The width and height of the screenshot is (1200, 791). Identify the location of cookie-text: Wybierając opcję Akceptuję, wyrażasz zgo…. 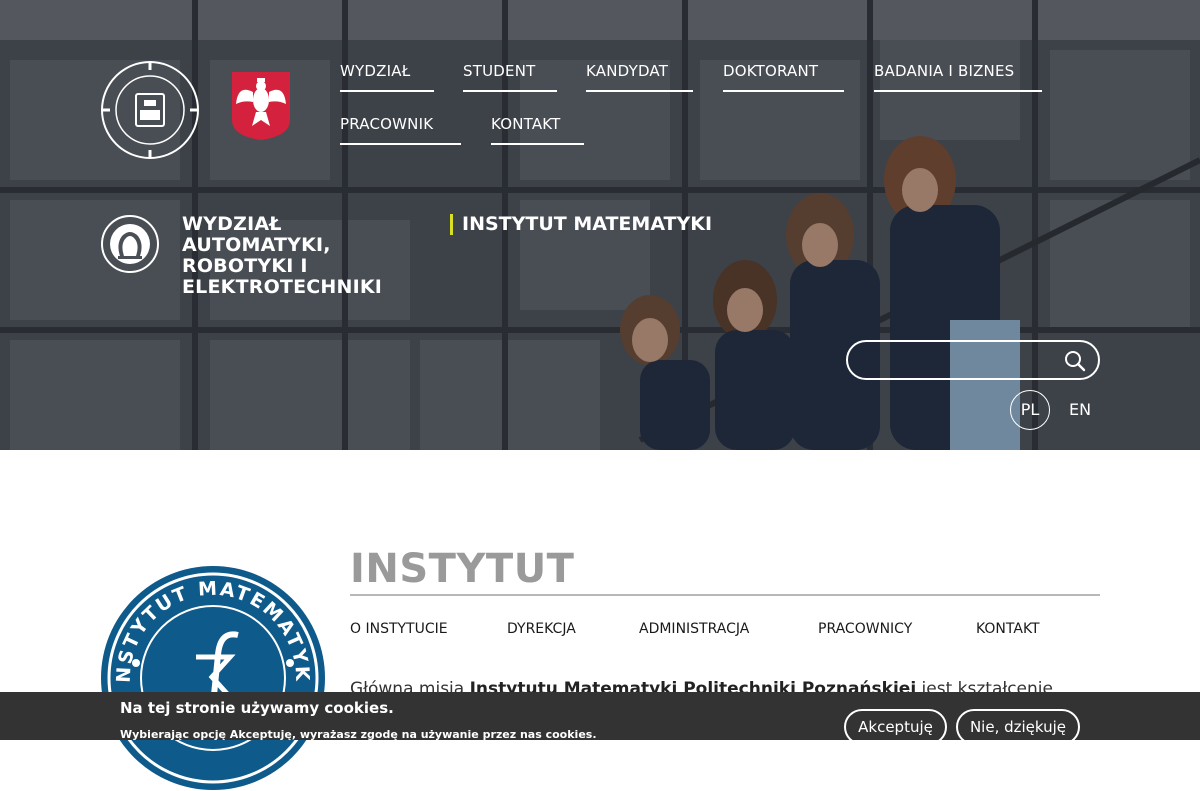
(358, 734).